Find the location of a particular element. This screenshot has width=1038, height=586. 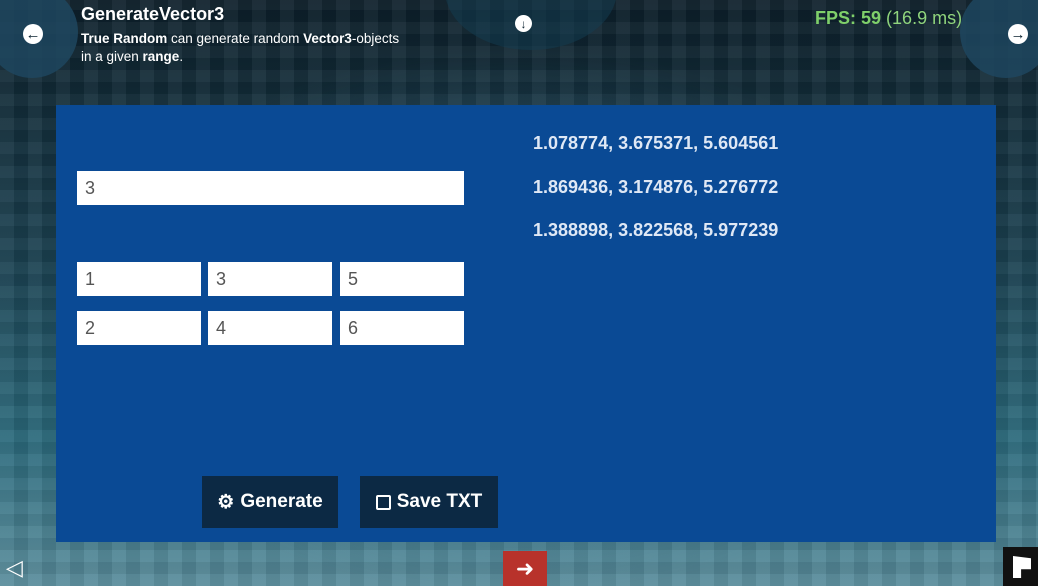

exit-button: ➜ is located at coordinates (525, 568).